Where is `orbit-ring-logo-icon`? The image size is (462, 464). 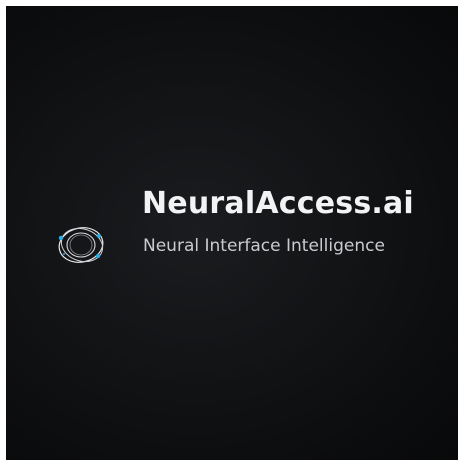 orbit-ring-logo-icon is located at coordinates (81, 245).